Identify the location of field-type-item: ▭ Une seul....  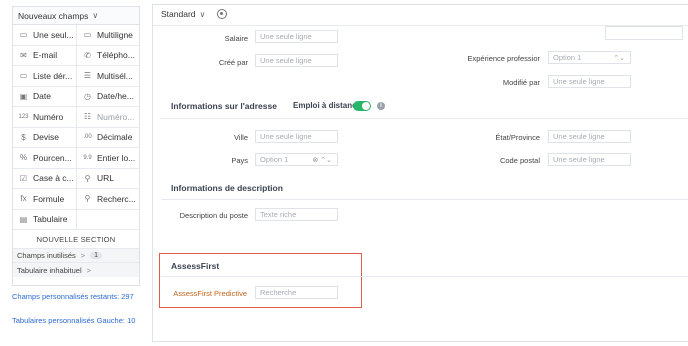
(45, 35).